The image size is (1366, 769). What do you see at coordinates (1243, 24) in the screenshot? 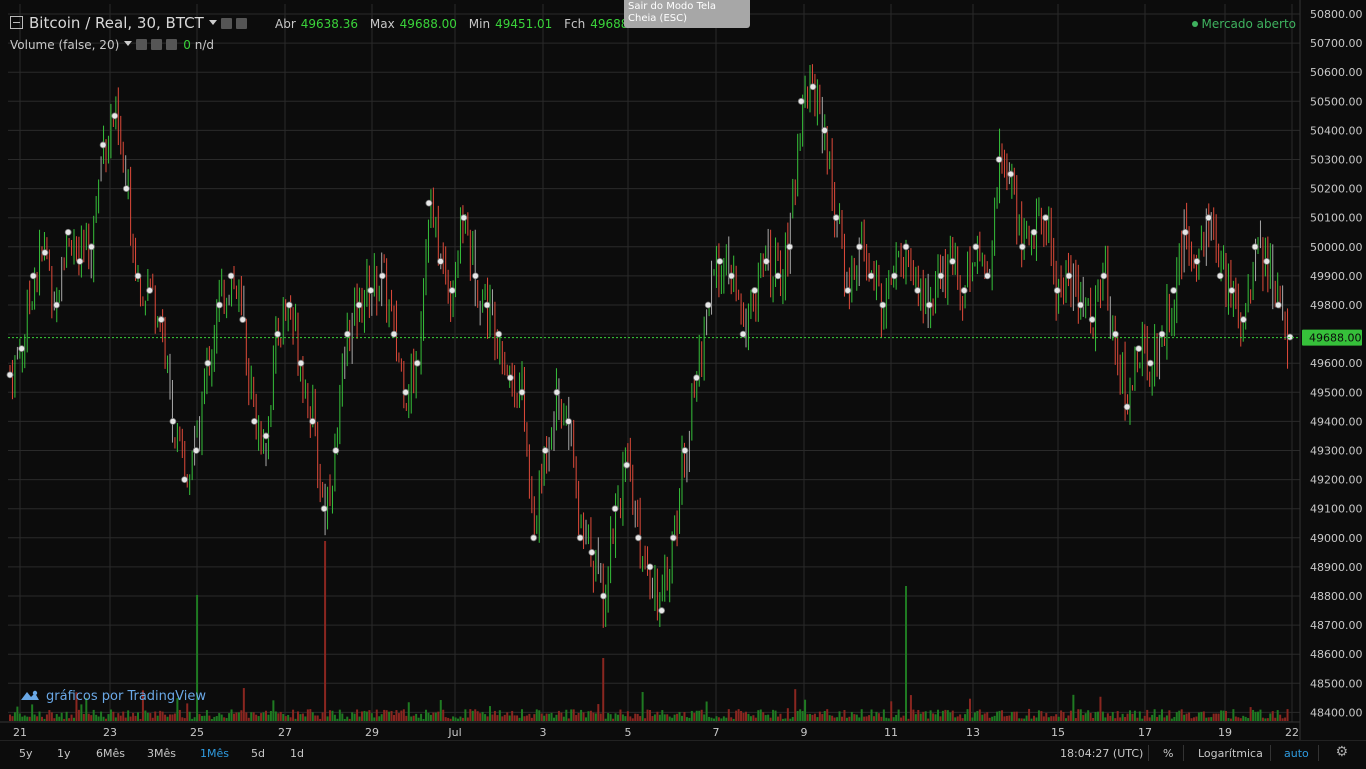
I see `market-status: Mercado aberto` at bounding box center [1243, 24].